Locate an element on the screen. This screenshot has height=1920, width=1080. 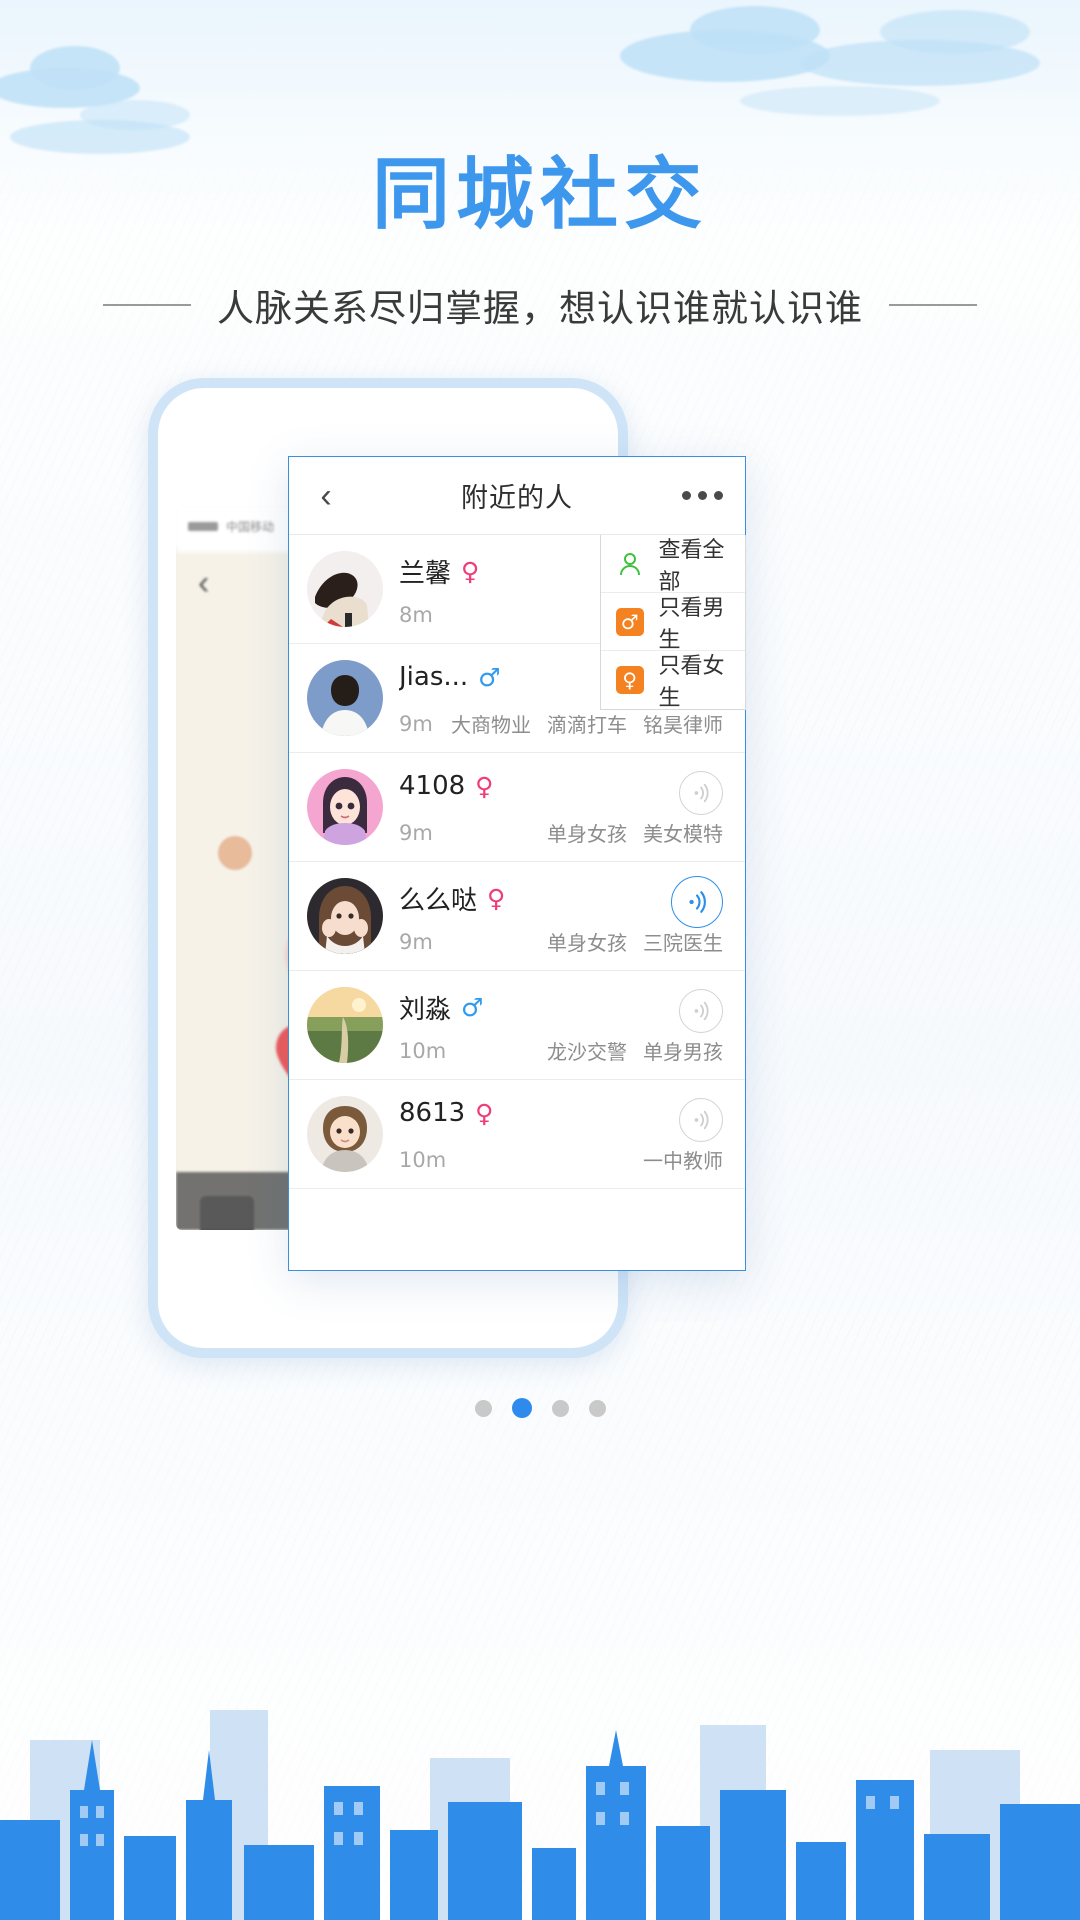
filter-label-male: 只看男生 is located at coordinates (691, 624).